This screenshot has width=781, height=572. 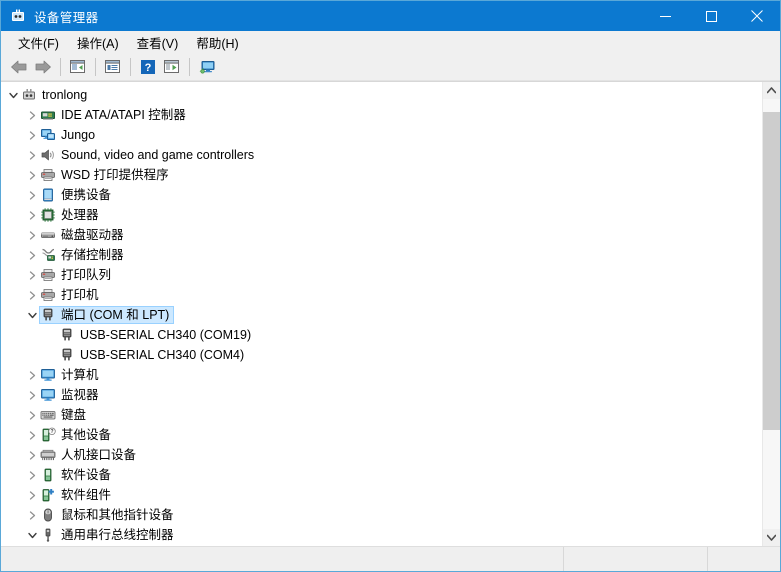 I want to click on tree-item: USB-SERIAL CH340 (COM19), so click(x=381, y=335).